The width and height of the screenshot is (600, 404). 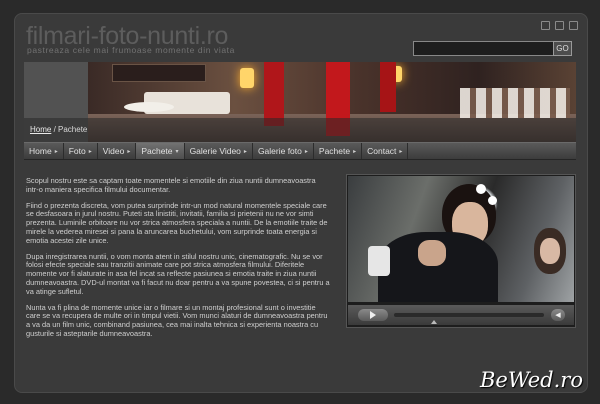 I want to click on nav-item-pachete-active: Pachete ▾, so click(x=160, y=151).